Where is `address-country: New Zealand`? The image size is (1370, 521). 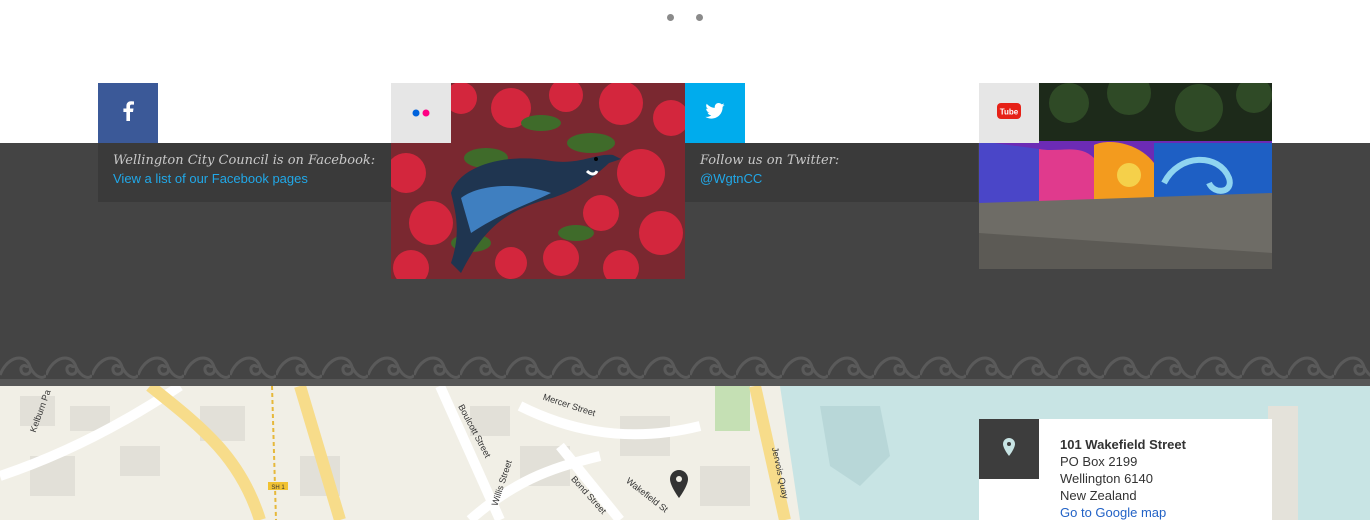 address-country: New Zealand is located at coordinates (1098, 495).